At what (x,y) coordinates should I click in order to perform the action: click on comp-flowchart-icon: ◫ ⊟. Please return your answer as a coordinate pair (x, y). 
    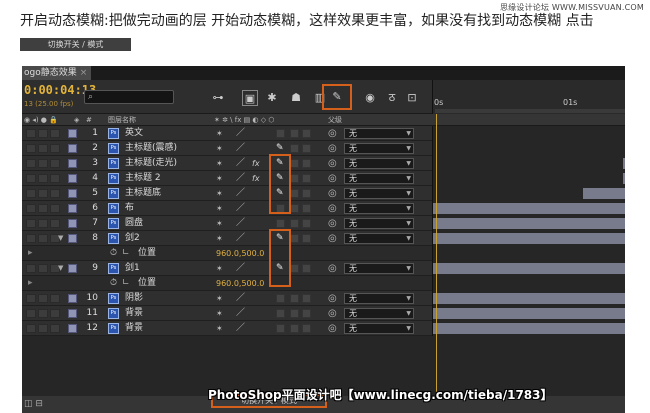
    Looking at the image, I should click on (33, 404).